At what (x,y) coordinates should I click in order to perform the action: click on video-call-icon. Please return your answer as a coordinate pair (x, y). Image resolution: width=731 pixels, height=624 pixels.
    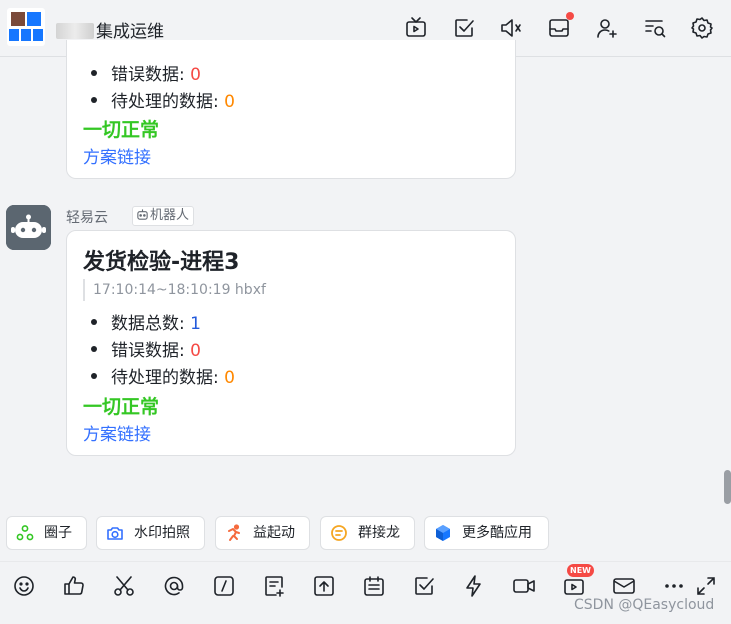
    Looking at the image, I should click on (524, 586).